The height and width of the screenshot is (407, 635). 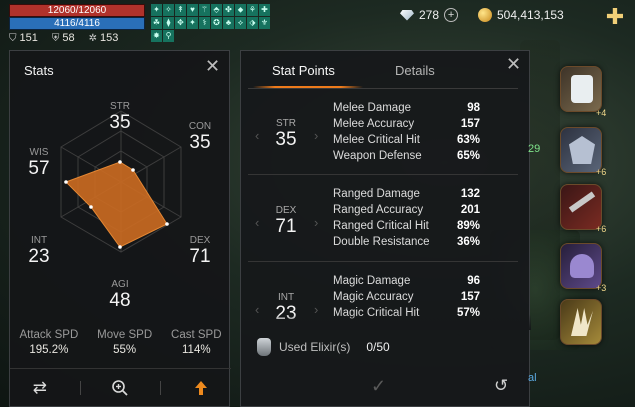 What do you see at coordinates (192, 10) in the screenshot?
I see `buff-icon: ♥` at bounding box center [192, 10].